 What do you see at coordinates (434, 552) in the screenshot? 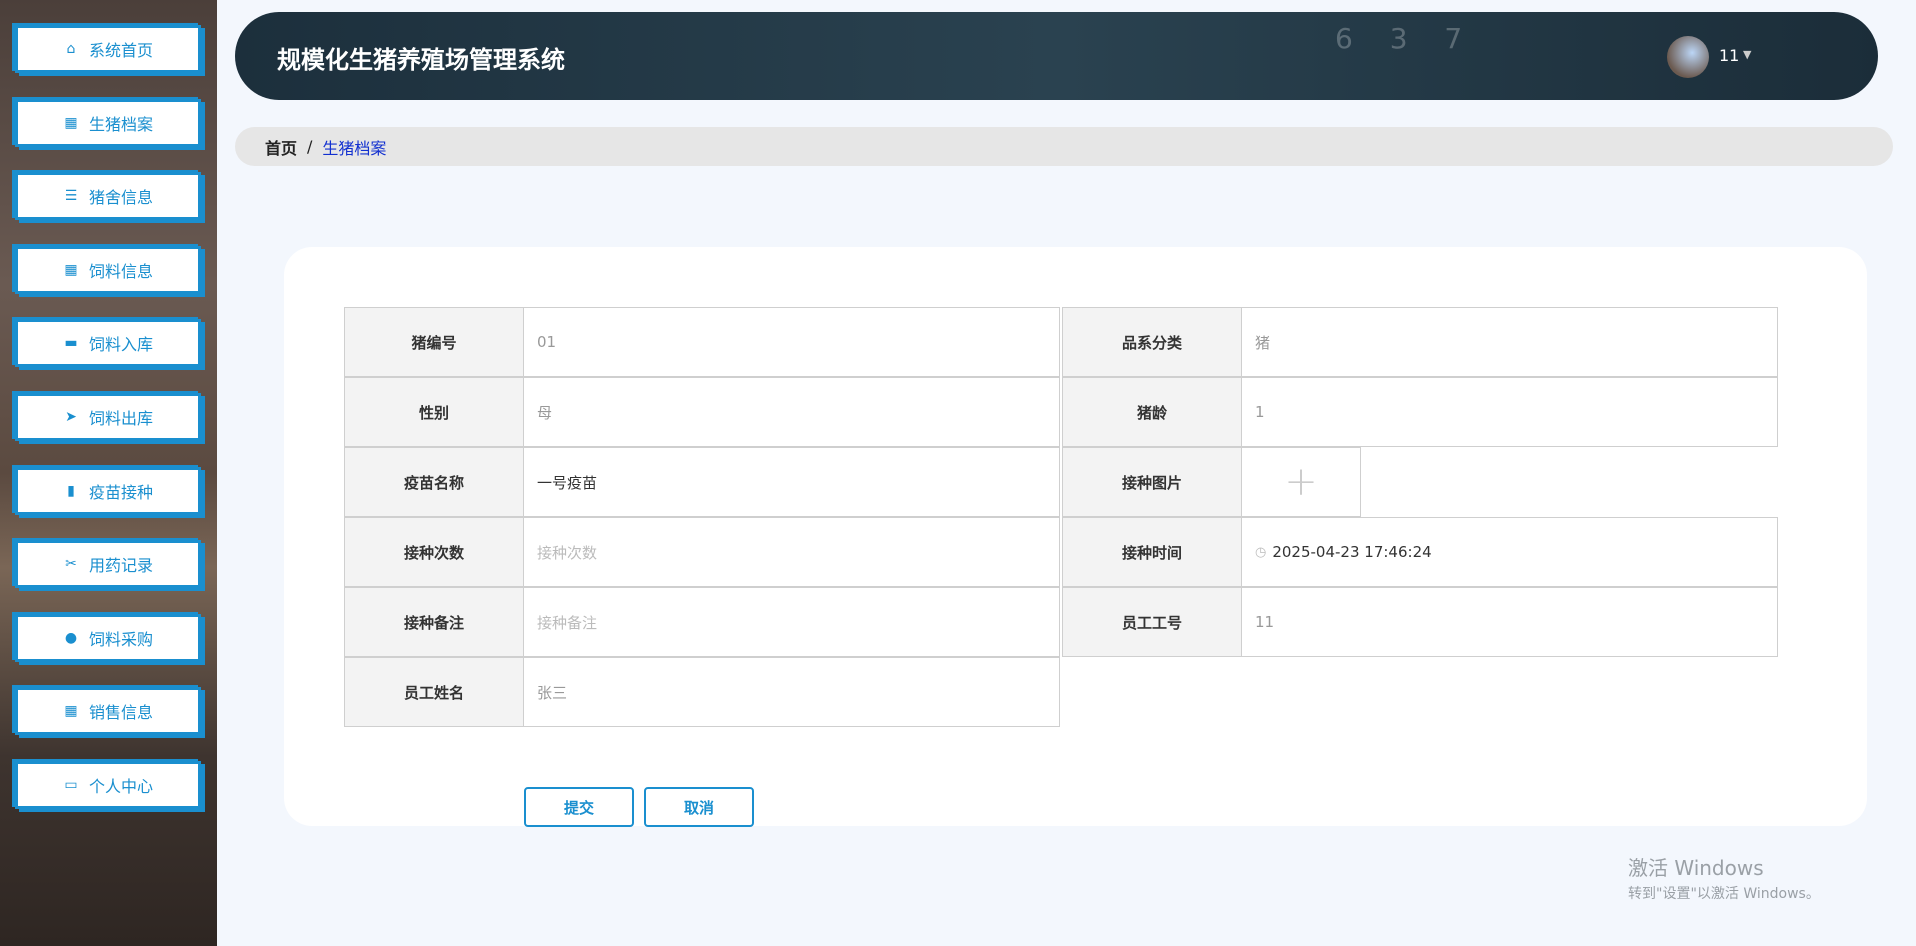
I see `times-label: 接种次数` at bounding box center [434, 552].